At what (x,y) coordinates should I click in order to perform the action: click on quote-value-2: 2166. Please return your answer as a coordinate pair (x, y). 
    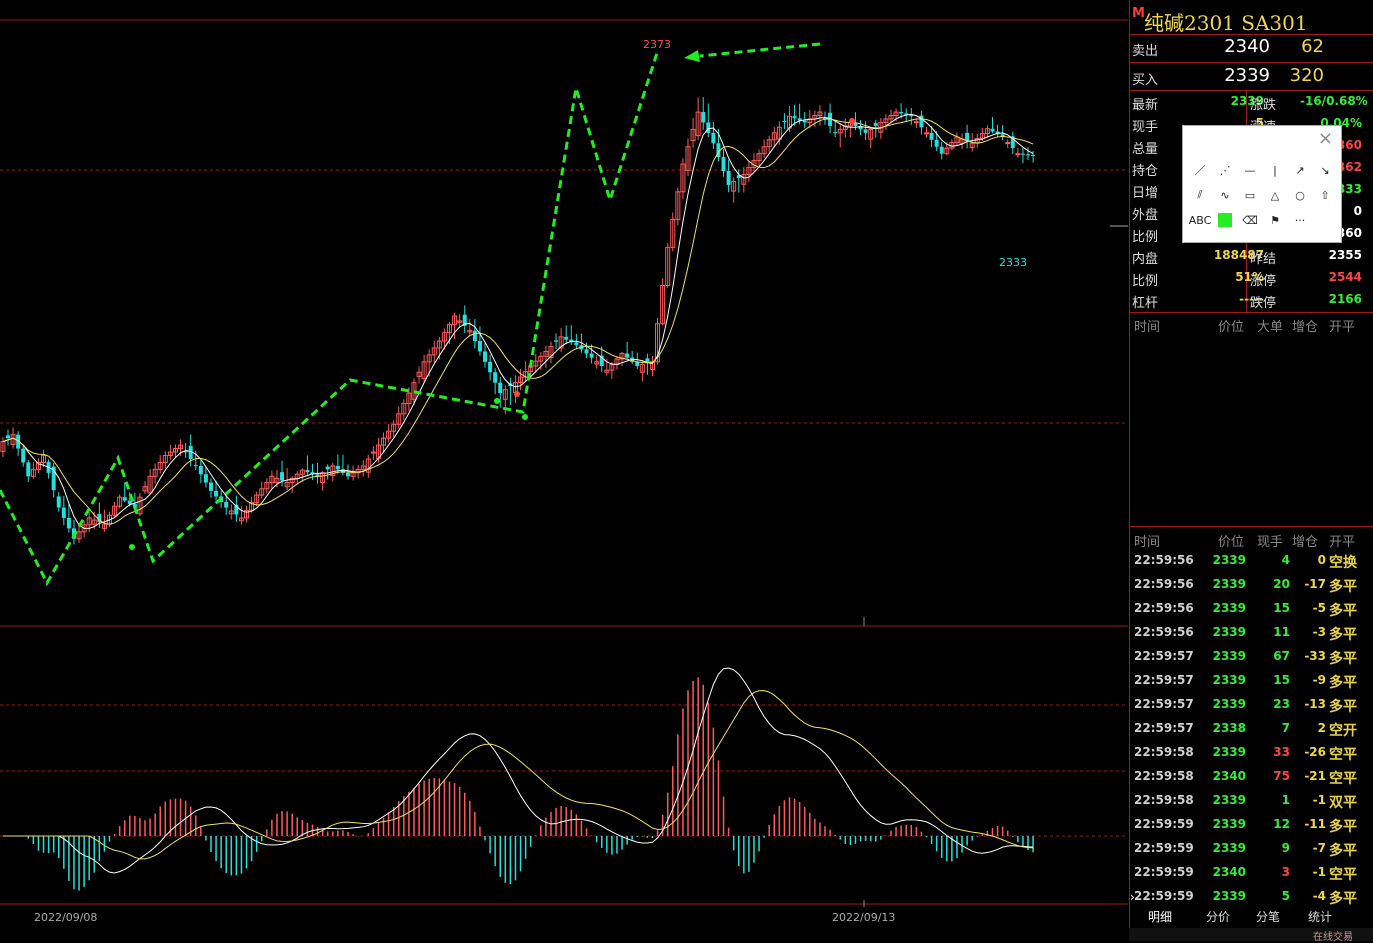
    Looking at the image, I should click on (1345, 299).